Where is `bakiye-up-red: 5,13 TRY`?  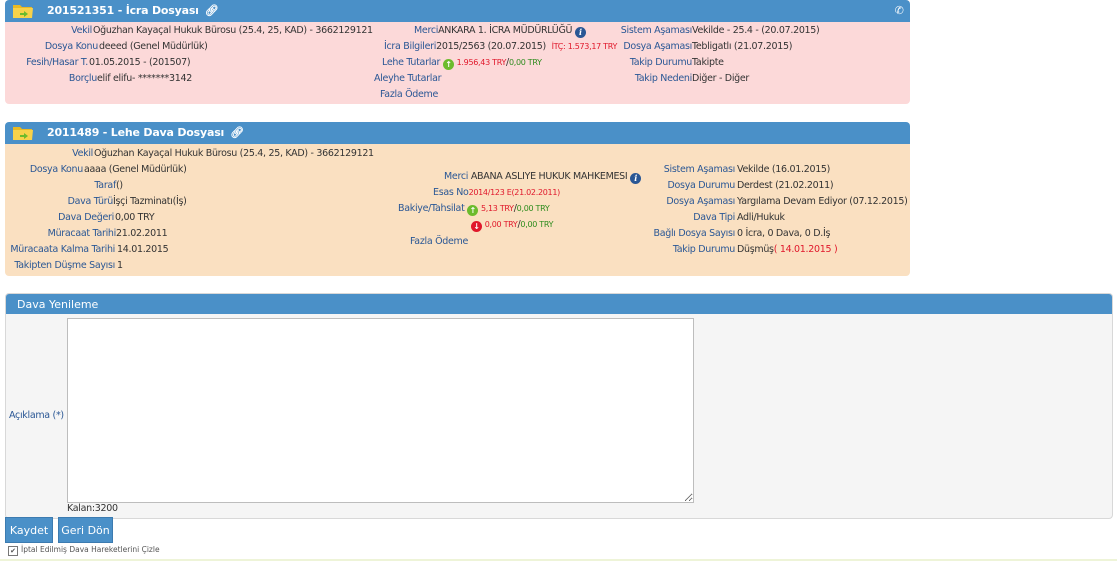 bakiye-up-red: 5,13 TRY is located at coordinates (497, 208).